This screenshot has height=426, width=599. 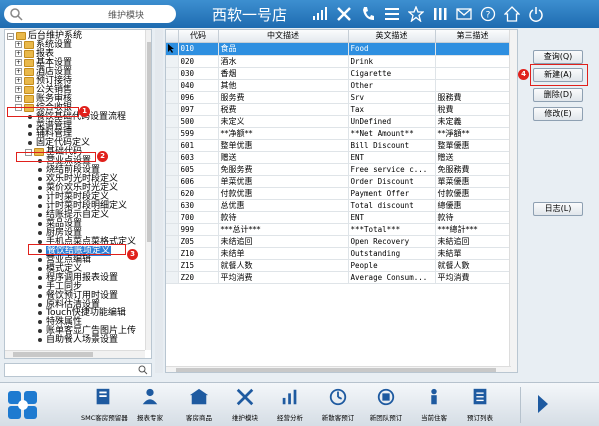 What do you see at coordinates (473, 109) in the screenshot?
I see `table-cell: 稅費` at bounding box center [473, 109].